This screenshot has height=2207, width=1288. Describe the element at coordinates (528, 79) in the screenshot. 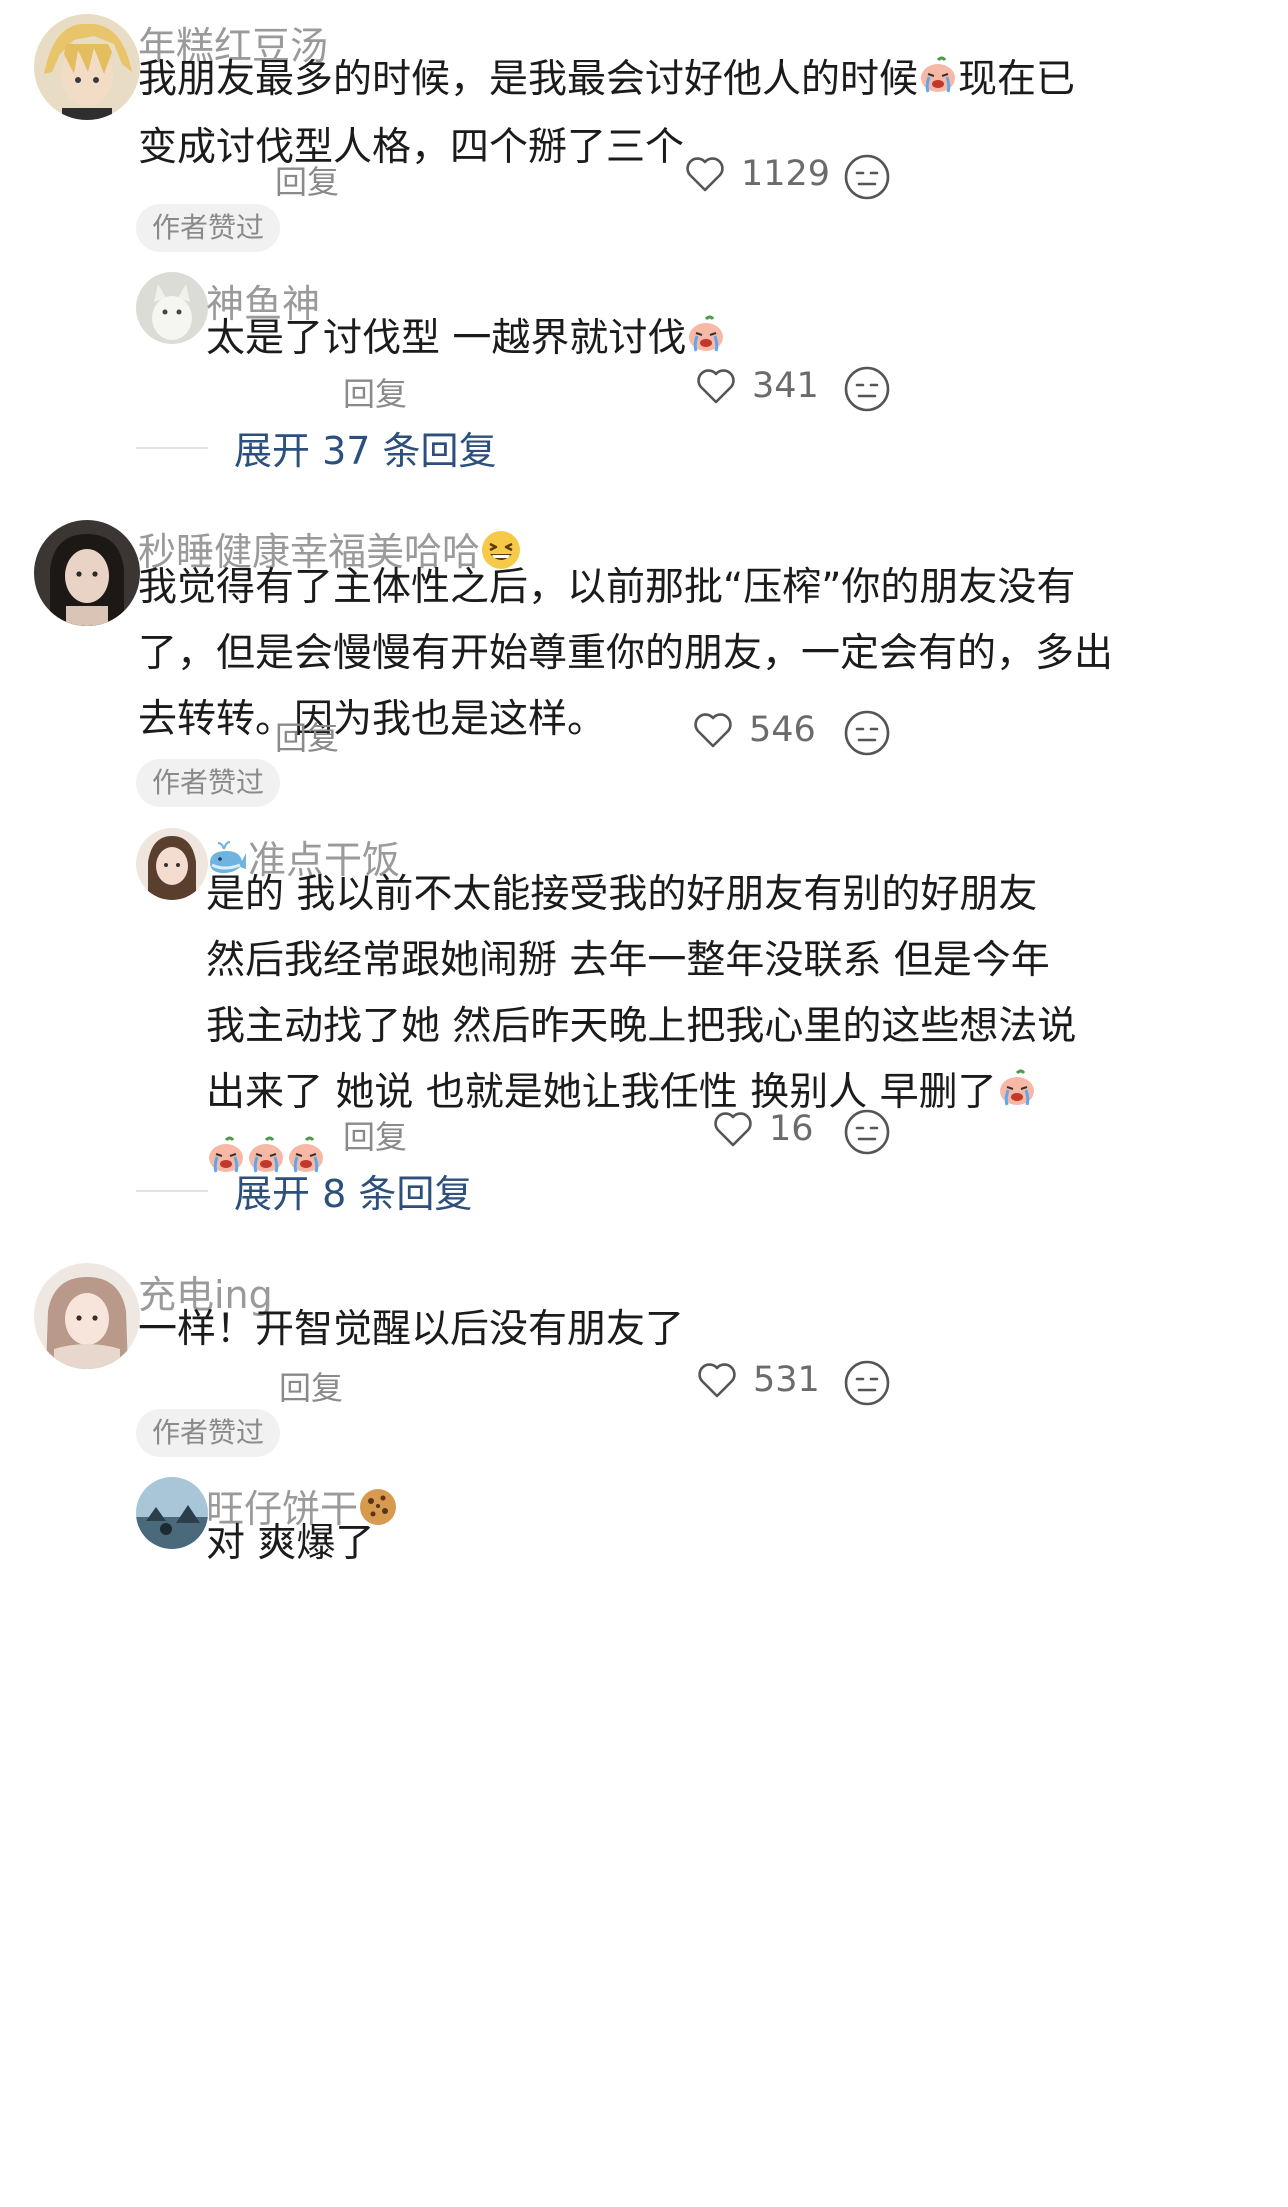

I see `comment-text-line: 我朋友最多的时候，是我最会讨好他人的时候` at that location.